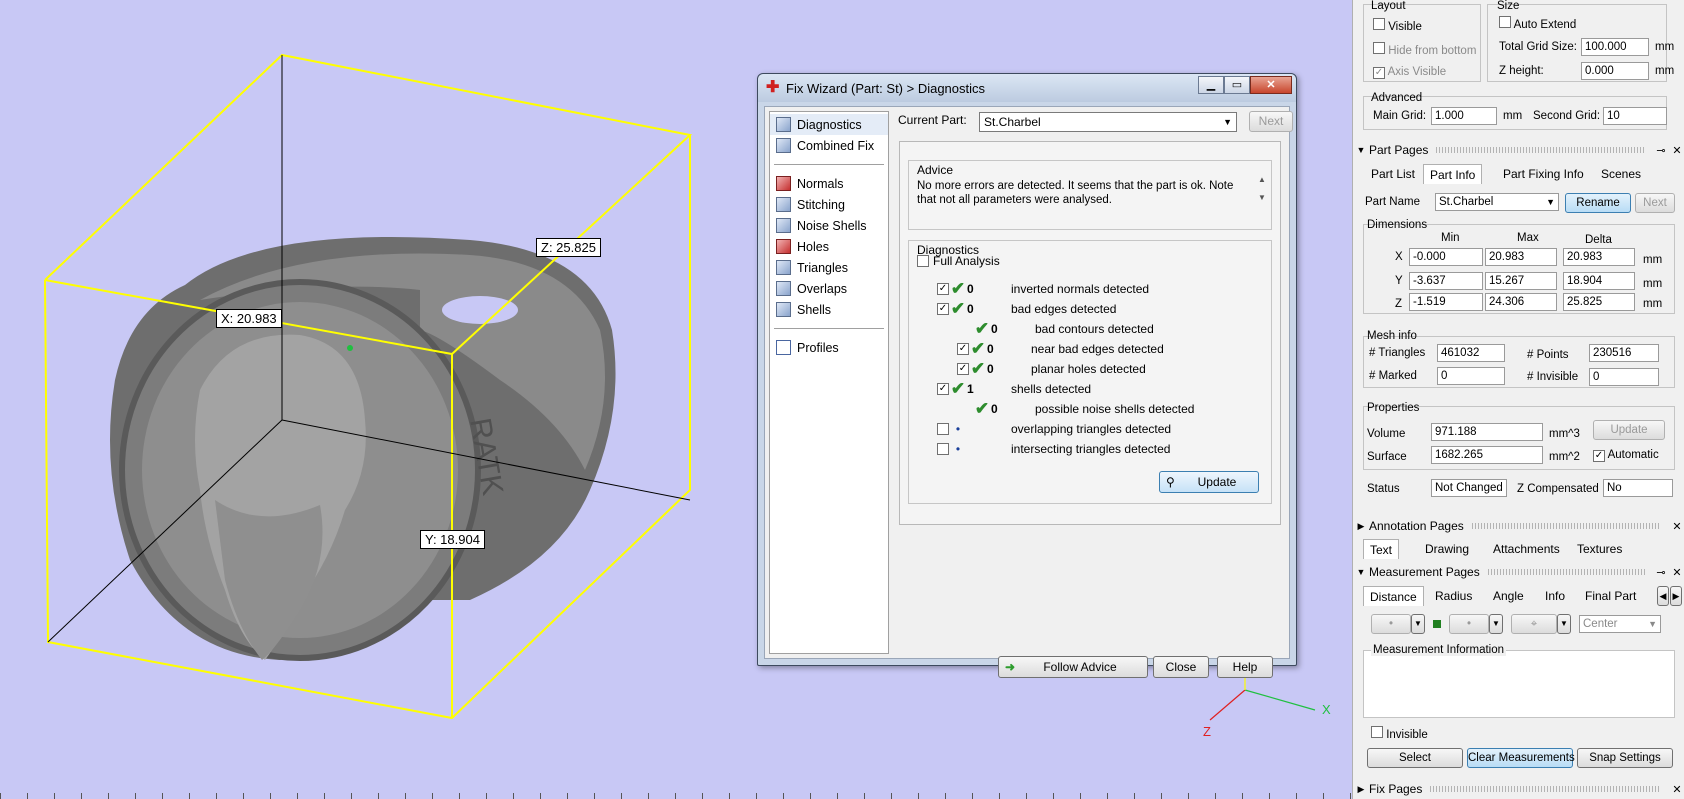  What do you see at coordinates (1393, 596) in the screenshot?
I see `tab-distance: Distance` at bounding box center [1393, 596].